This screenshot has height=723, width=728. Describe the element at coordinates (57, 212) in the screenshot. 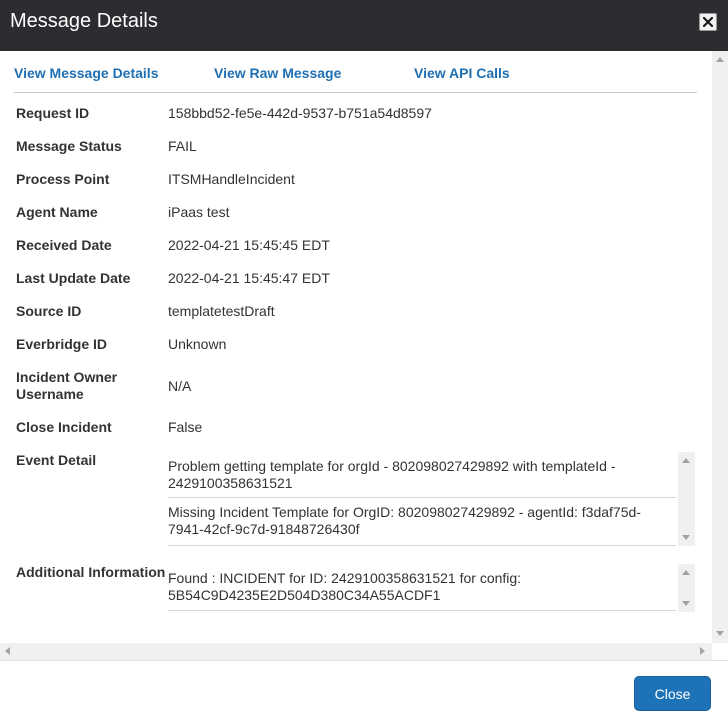

I see `agent-name-label: Agent Name` at that location.